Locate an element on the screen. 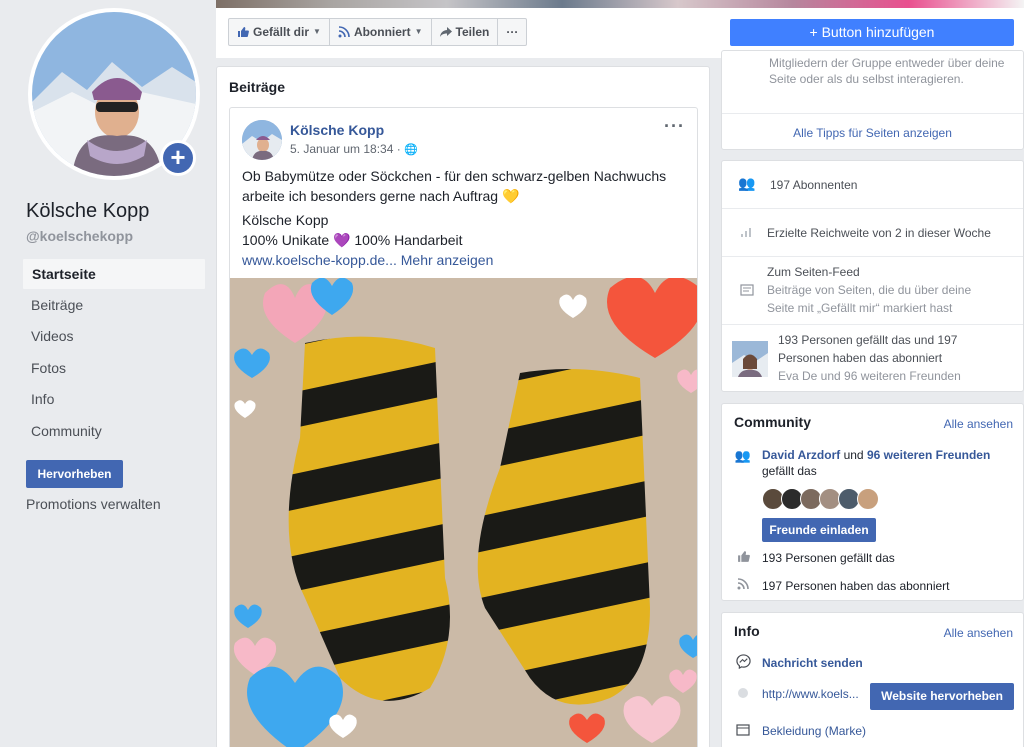  post-text-line: 100% Unikate 💜 100% Handarbeit is located at coordinates (352, 240).